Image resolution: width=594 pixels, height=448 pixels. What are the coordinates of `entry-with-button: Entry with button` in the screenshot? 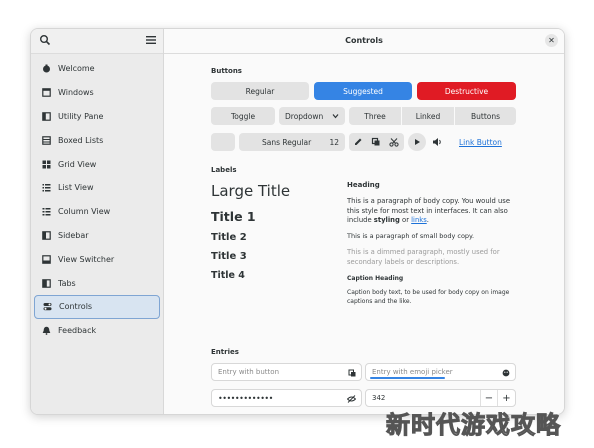 It's located at (286, 372).